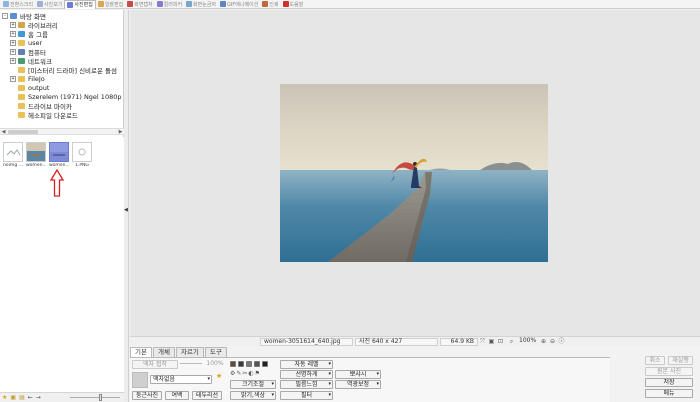  I want to click on tree-item-label: Szerelem (1971) Ngel 1080p HD, so click(76, 96).